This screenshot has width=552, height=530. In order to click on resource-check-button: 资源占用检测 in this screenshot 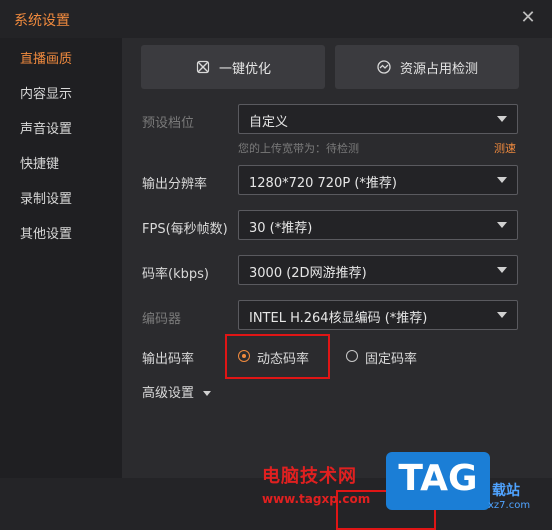, I will do `click(427, 67)`.